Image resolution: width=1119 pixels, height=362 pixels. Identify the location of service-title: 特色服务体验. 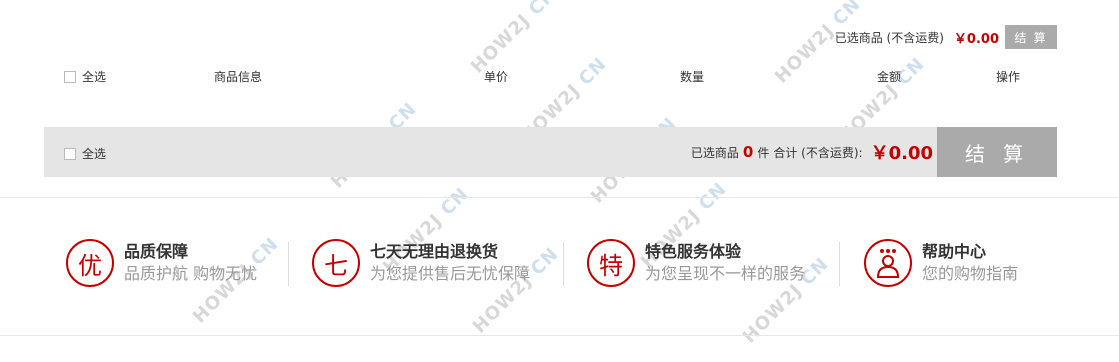
(693, 251).